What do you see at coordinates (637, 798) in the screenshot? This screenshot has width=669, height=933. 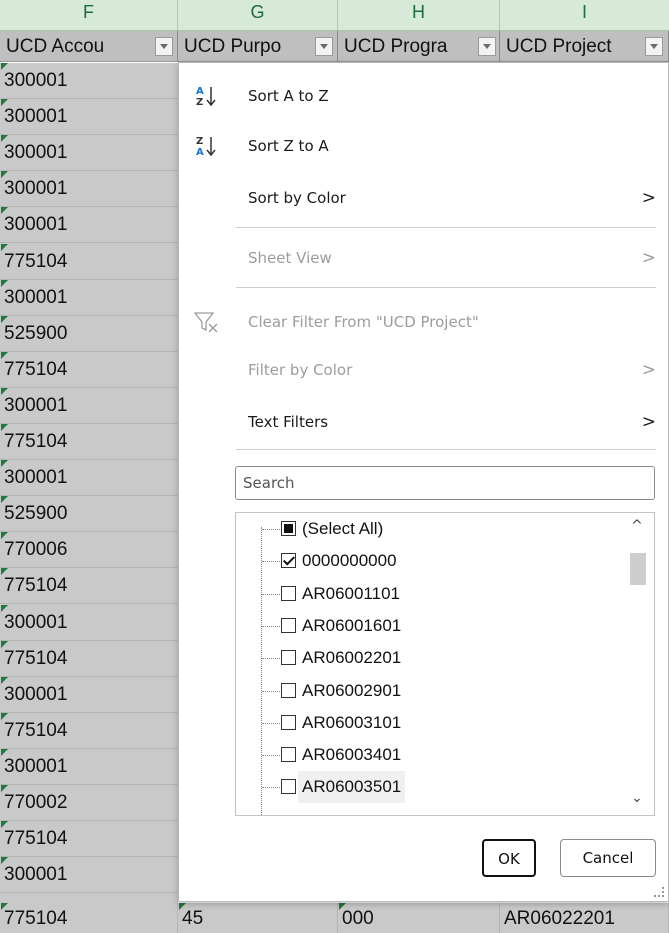 I see `scroll-down-icon: ⌄` at bounding box center [637, 798].